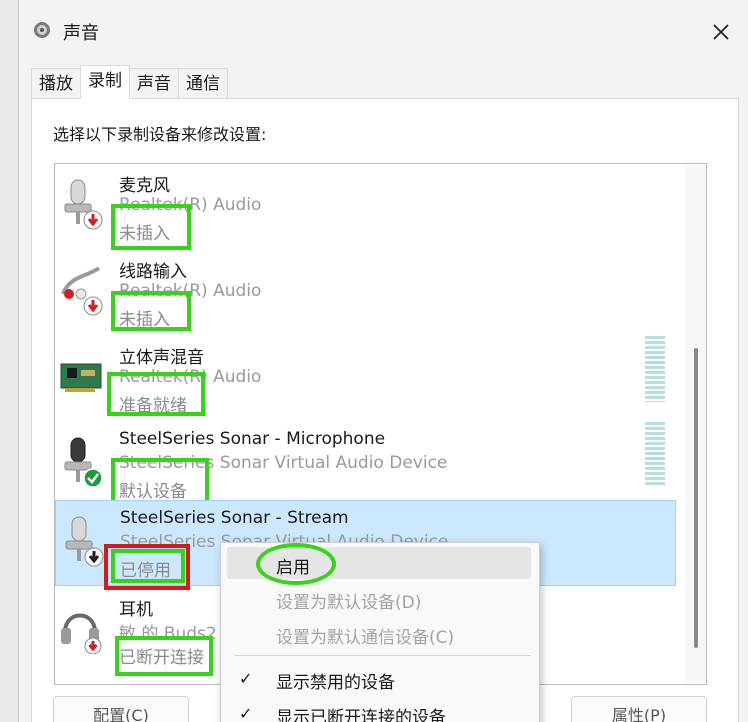 The height and width of the screenshot is (722, 748). Describe the element at coordinates (696, 498) in the screenshot. I see `scrollbar-thumb` at that location.